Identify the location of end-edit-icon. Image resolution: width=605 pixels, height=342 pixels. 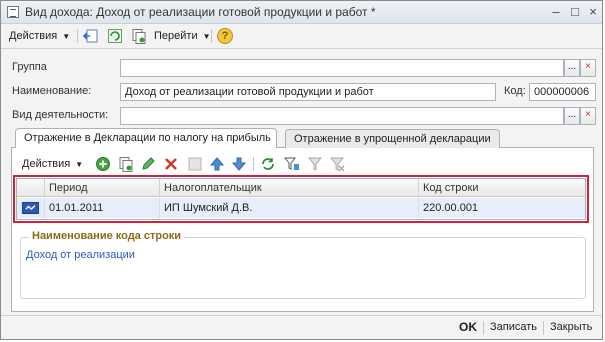
(195, 164).